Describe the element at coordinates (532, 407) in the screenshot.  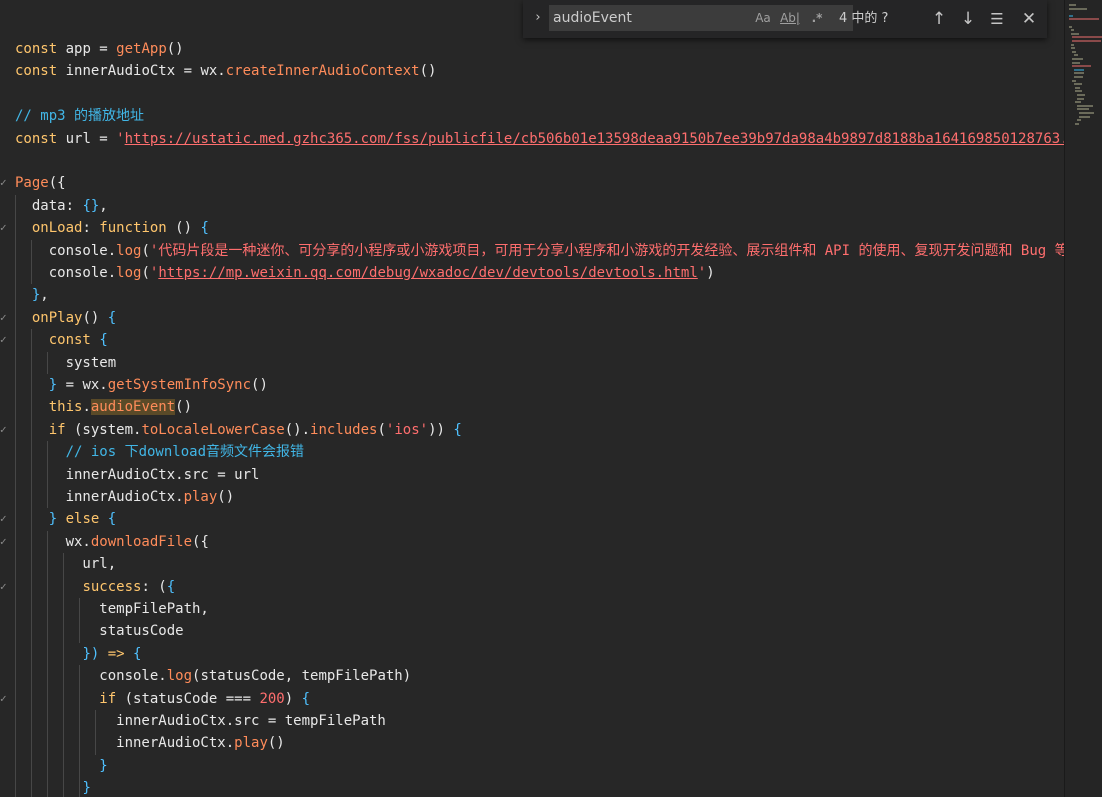
I see `code-line: this.audioEvent()` at that location.